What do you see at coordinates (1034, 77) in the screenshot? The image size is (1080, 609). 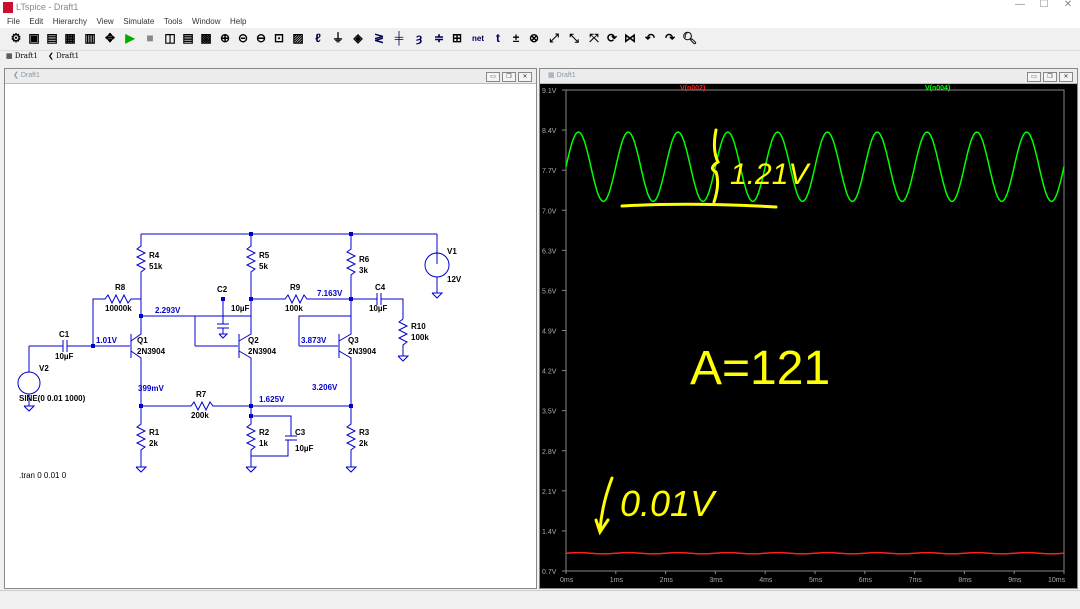 I see `plot-minimize-button: ▭` at bounding box center [1034, 77].